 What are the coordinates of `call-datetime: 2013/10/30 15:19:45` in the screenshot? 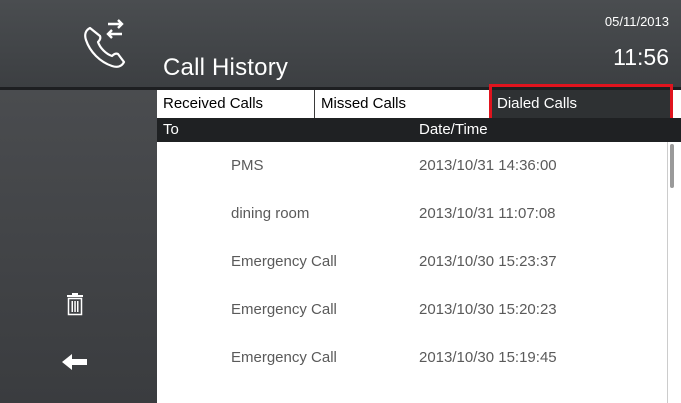 It's located at (488, 357).